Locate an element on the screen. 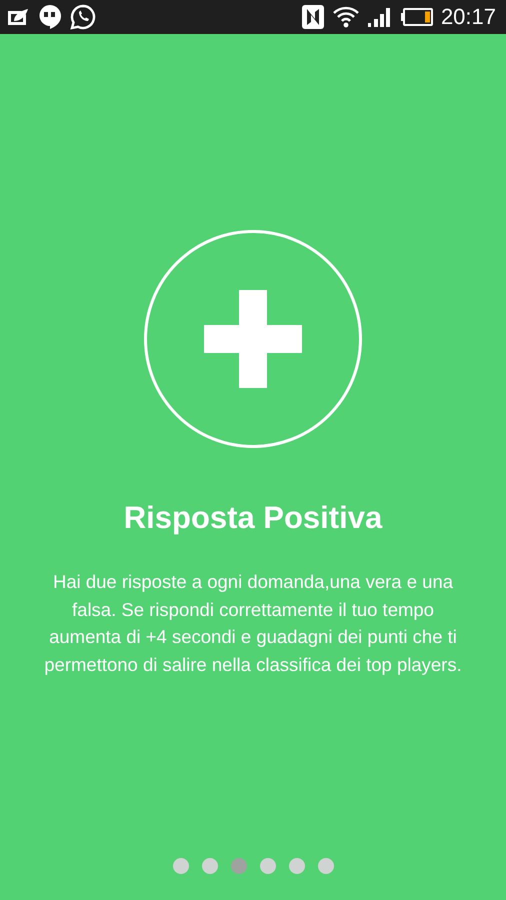 The image size is (506, 900). description: Hai due risposte a ogni domanda,una vera e una falsa. Se rispondi correttamente il tuo tempo aumenta di +4 secondi e guadagni dei punti che ti permettono di salire nella classifica dei top players. is located at coordinates (253, 623).